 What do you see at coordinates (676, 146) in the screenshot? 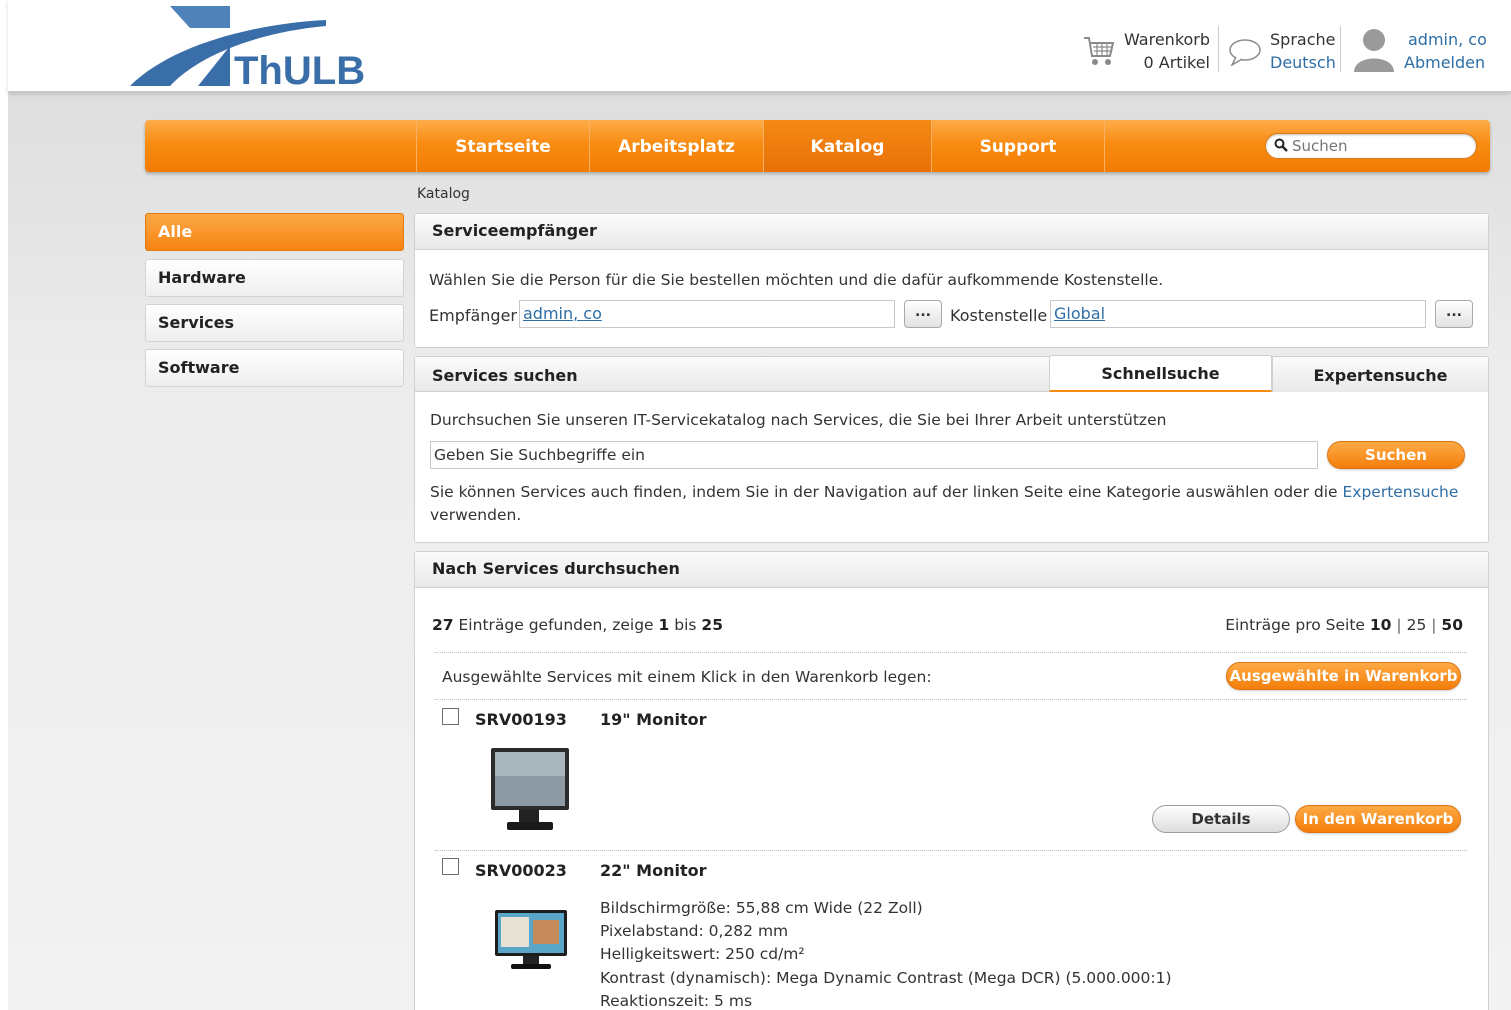
I see `nav-arbeitsplatz: Arbeitsplatz` at bounding box center [676, 146].